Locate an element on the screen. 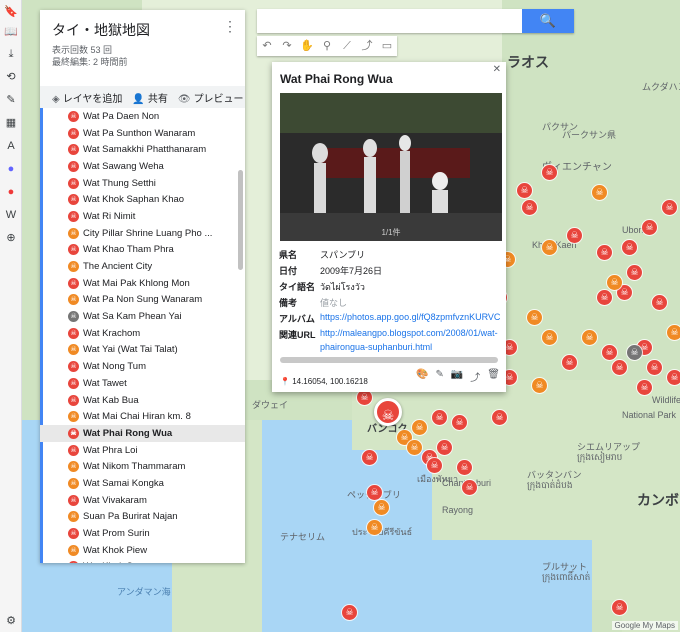 The image size is (680, 632). list-item: ☠ Suan Pa Burirat Najan is located at coordinates (142, 517).